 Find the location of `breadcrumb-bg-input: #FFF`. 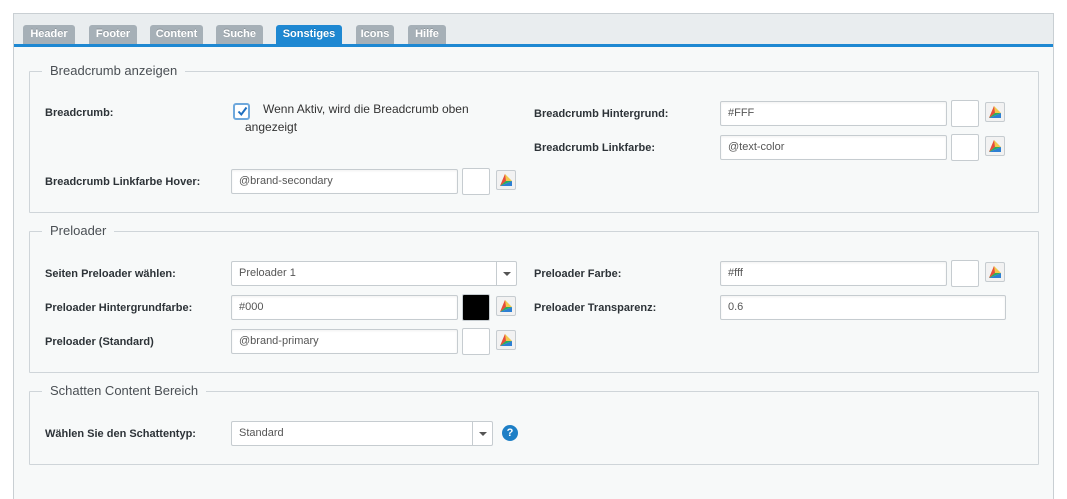

breadcrumb-bg-input: #FFF is located at coordinates (833, 113).